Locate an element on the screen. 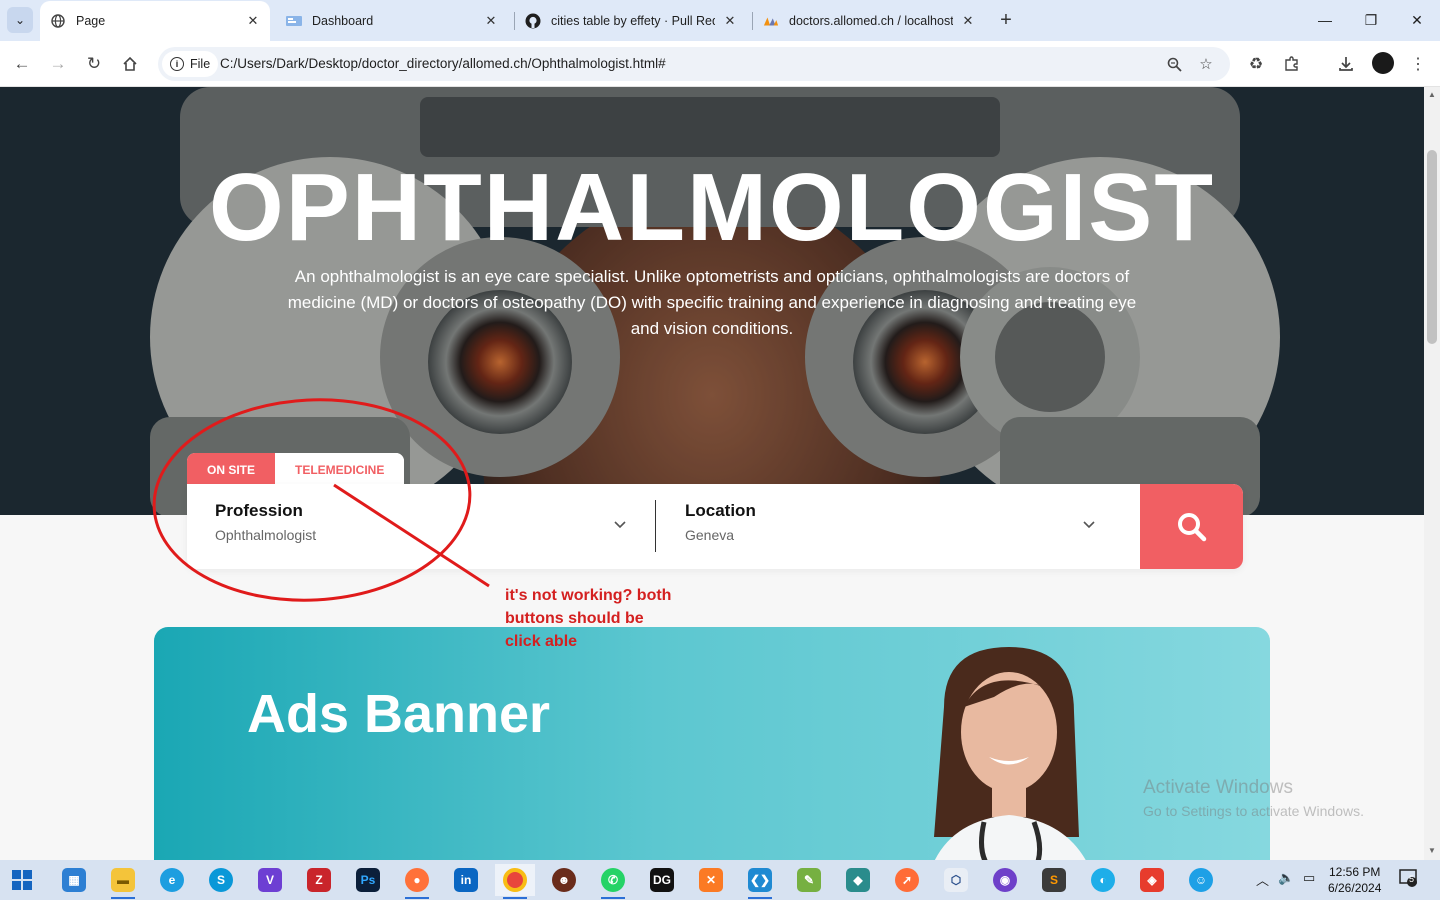 The width and height of the screenshot is (1440, 900). skype-icon: S is located at coordinates (221, 880).